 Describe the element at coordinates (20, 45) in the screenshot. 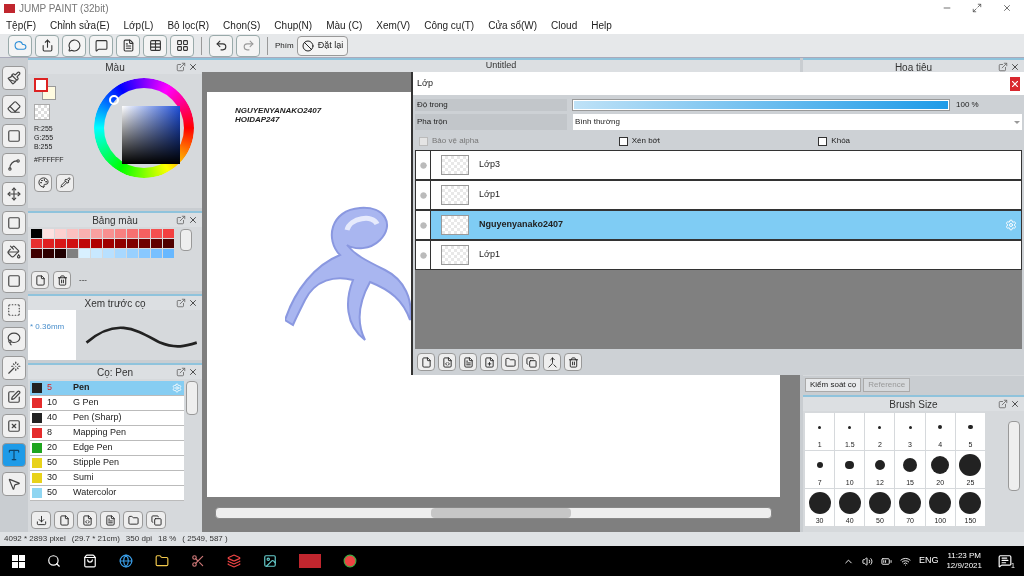

I see `cloud-button` at that location.